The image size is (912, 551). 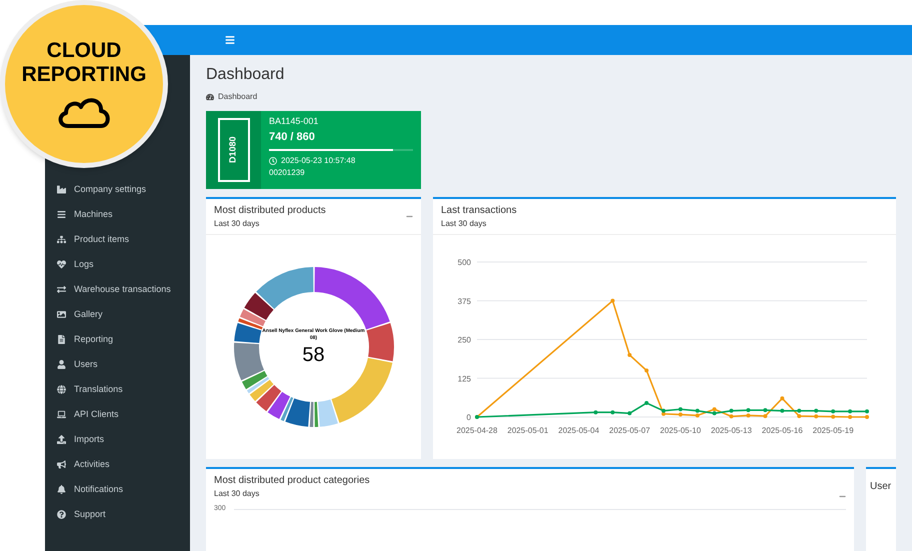 What do you see at coordinates (117, 289) in the screenshot?
I see `sidebar-item: Warehouse transactions` at bounding box center [117, 289].